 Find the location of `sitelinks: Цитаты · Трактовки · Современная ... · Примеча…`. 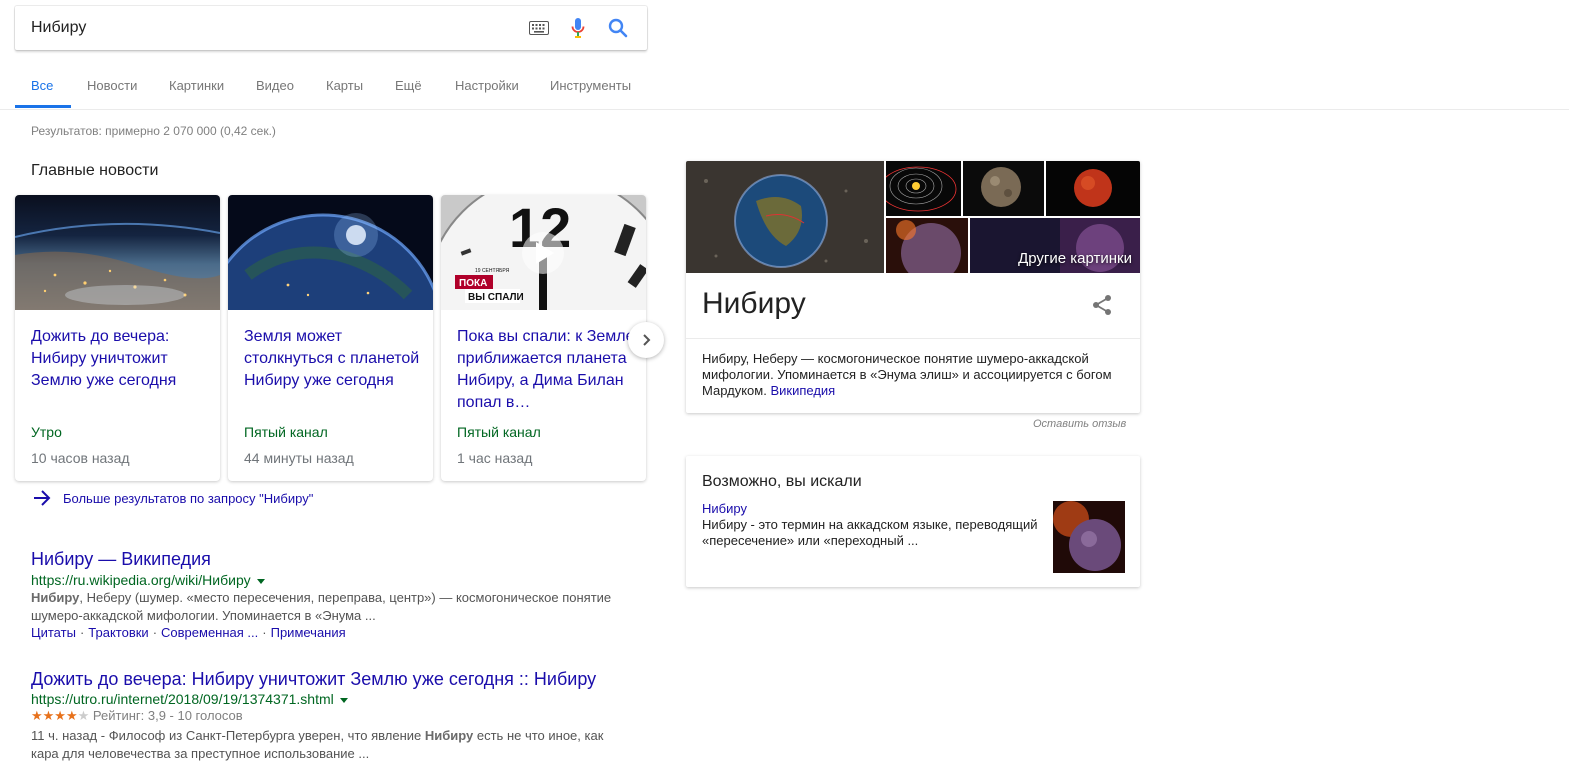

sitelinks: Цитаты · Трактовки · Современная ... · Примеча… is located at coordinates (188, 632).